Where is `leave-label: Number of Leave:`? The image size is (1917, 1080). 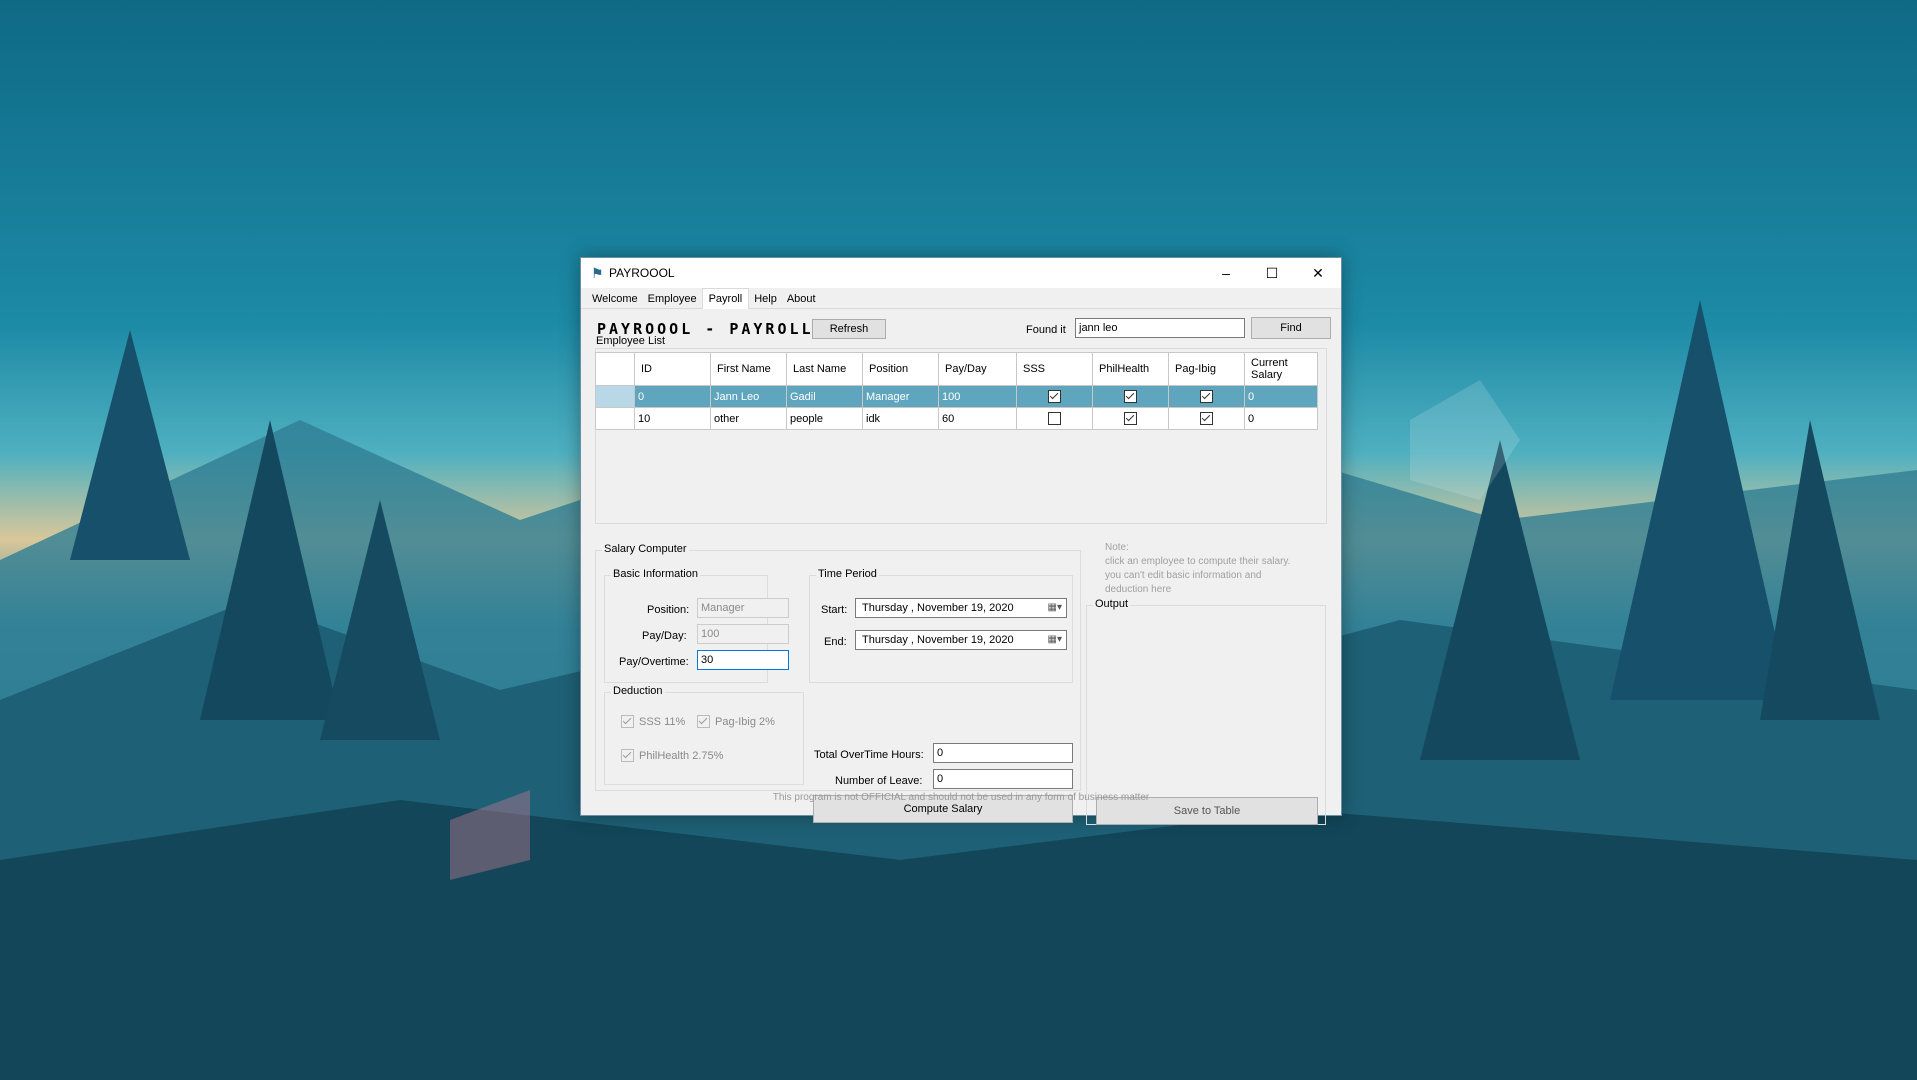 leave-label: Number of Leave: is located at coordinates (879, 781).